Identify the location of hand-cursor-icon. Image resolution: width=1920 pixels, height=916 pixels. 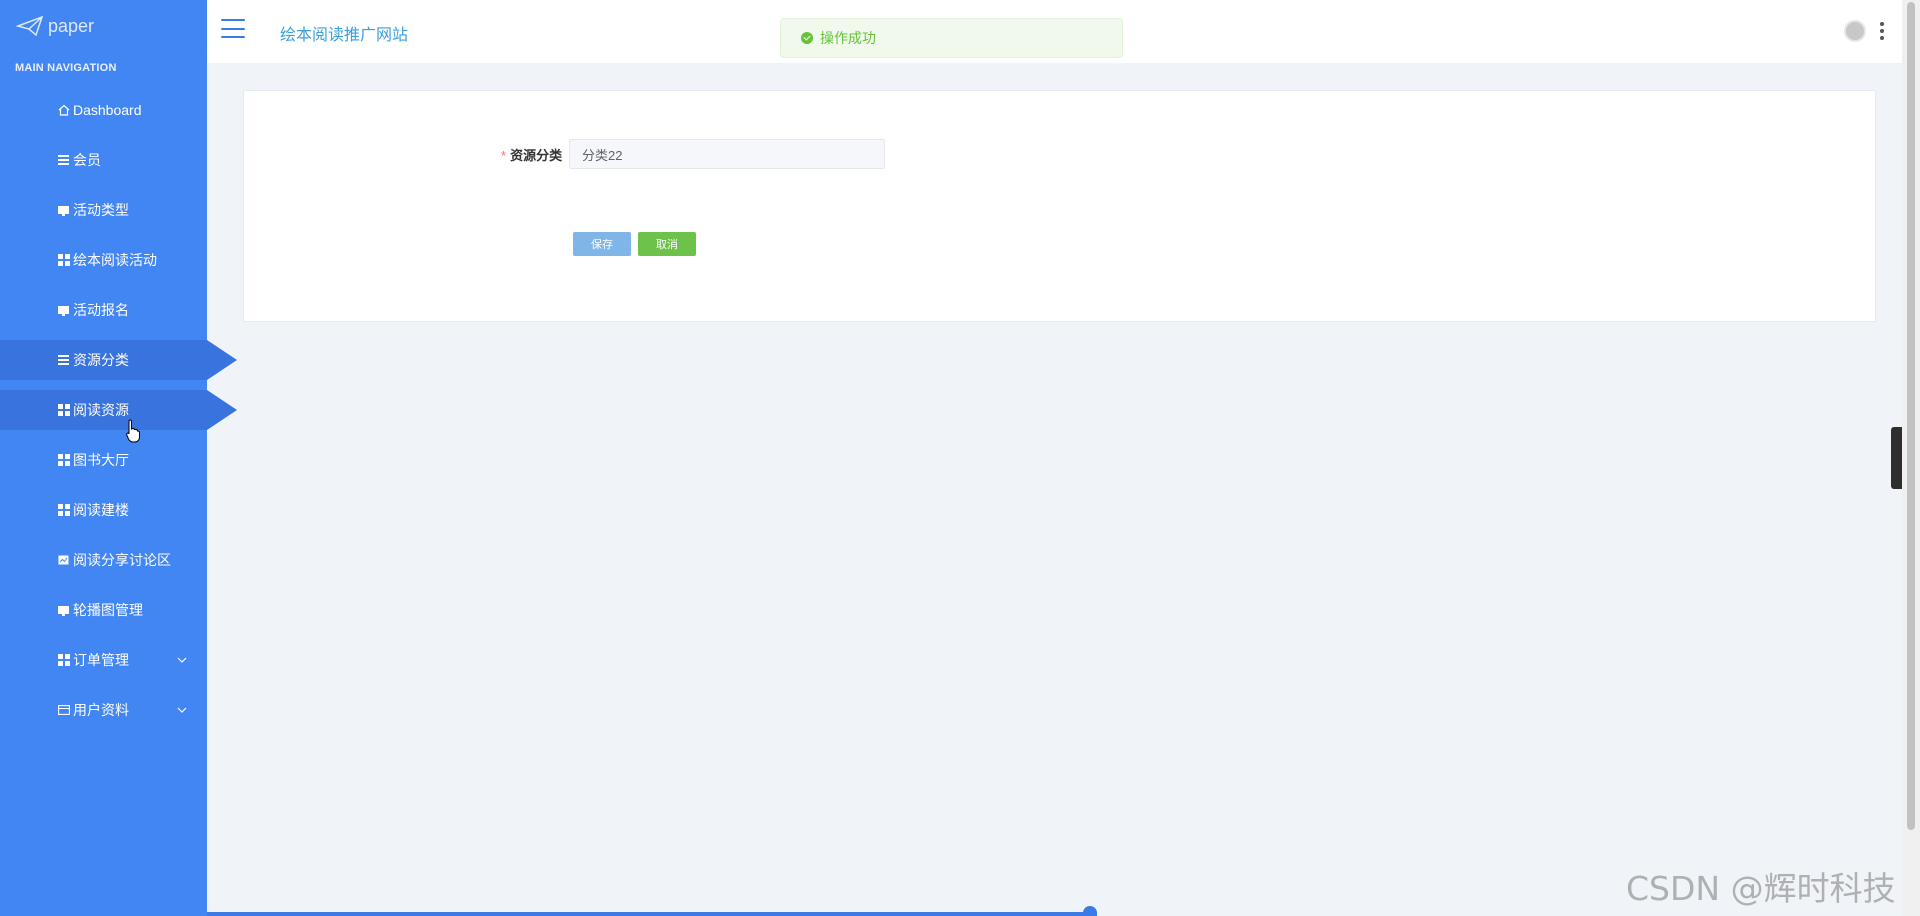
(133, 431).